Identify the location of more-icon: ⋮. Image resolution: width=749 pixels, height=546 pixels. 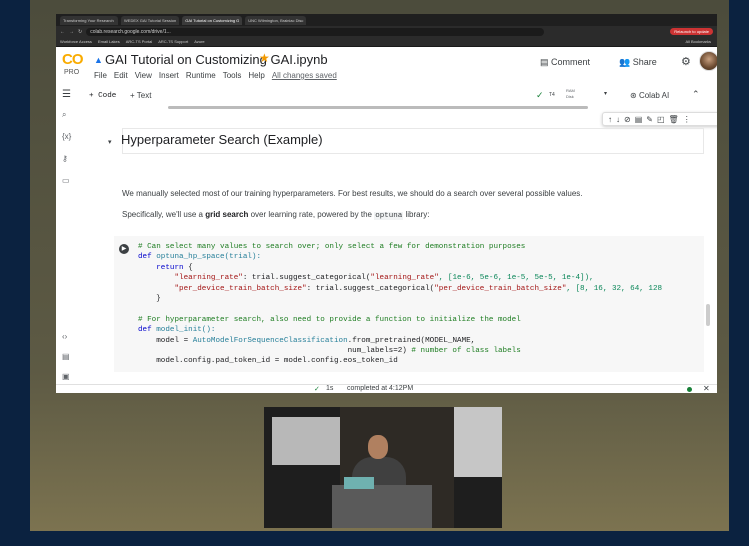
(687, 119).